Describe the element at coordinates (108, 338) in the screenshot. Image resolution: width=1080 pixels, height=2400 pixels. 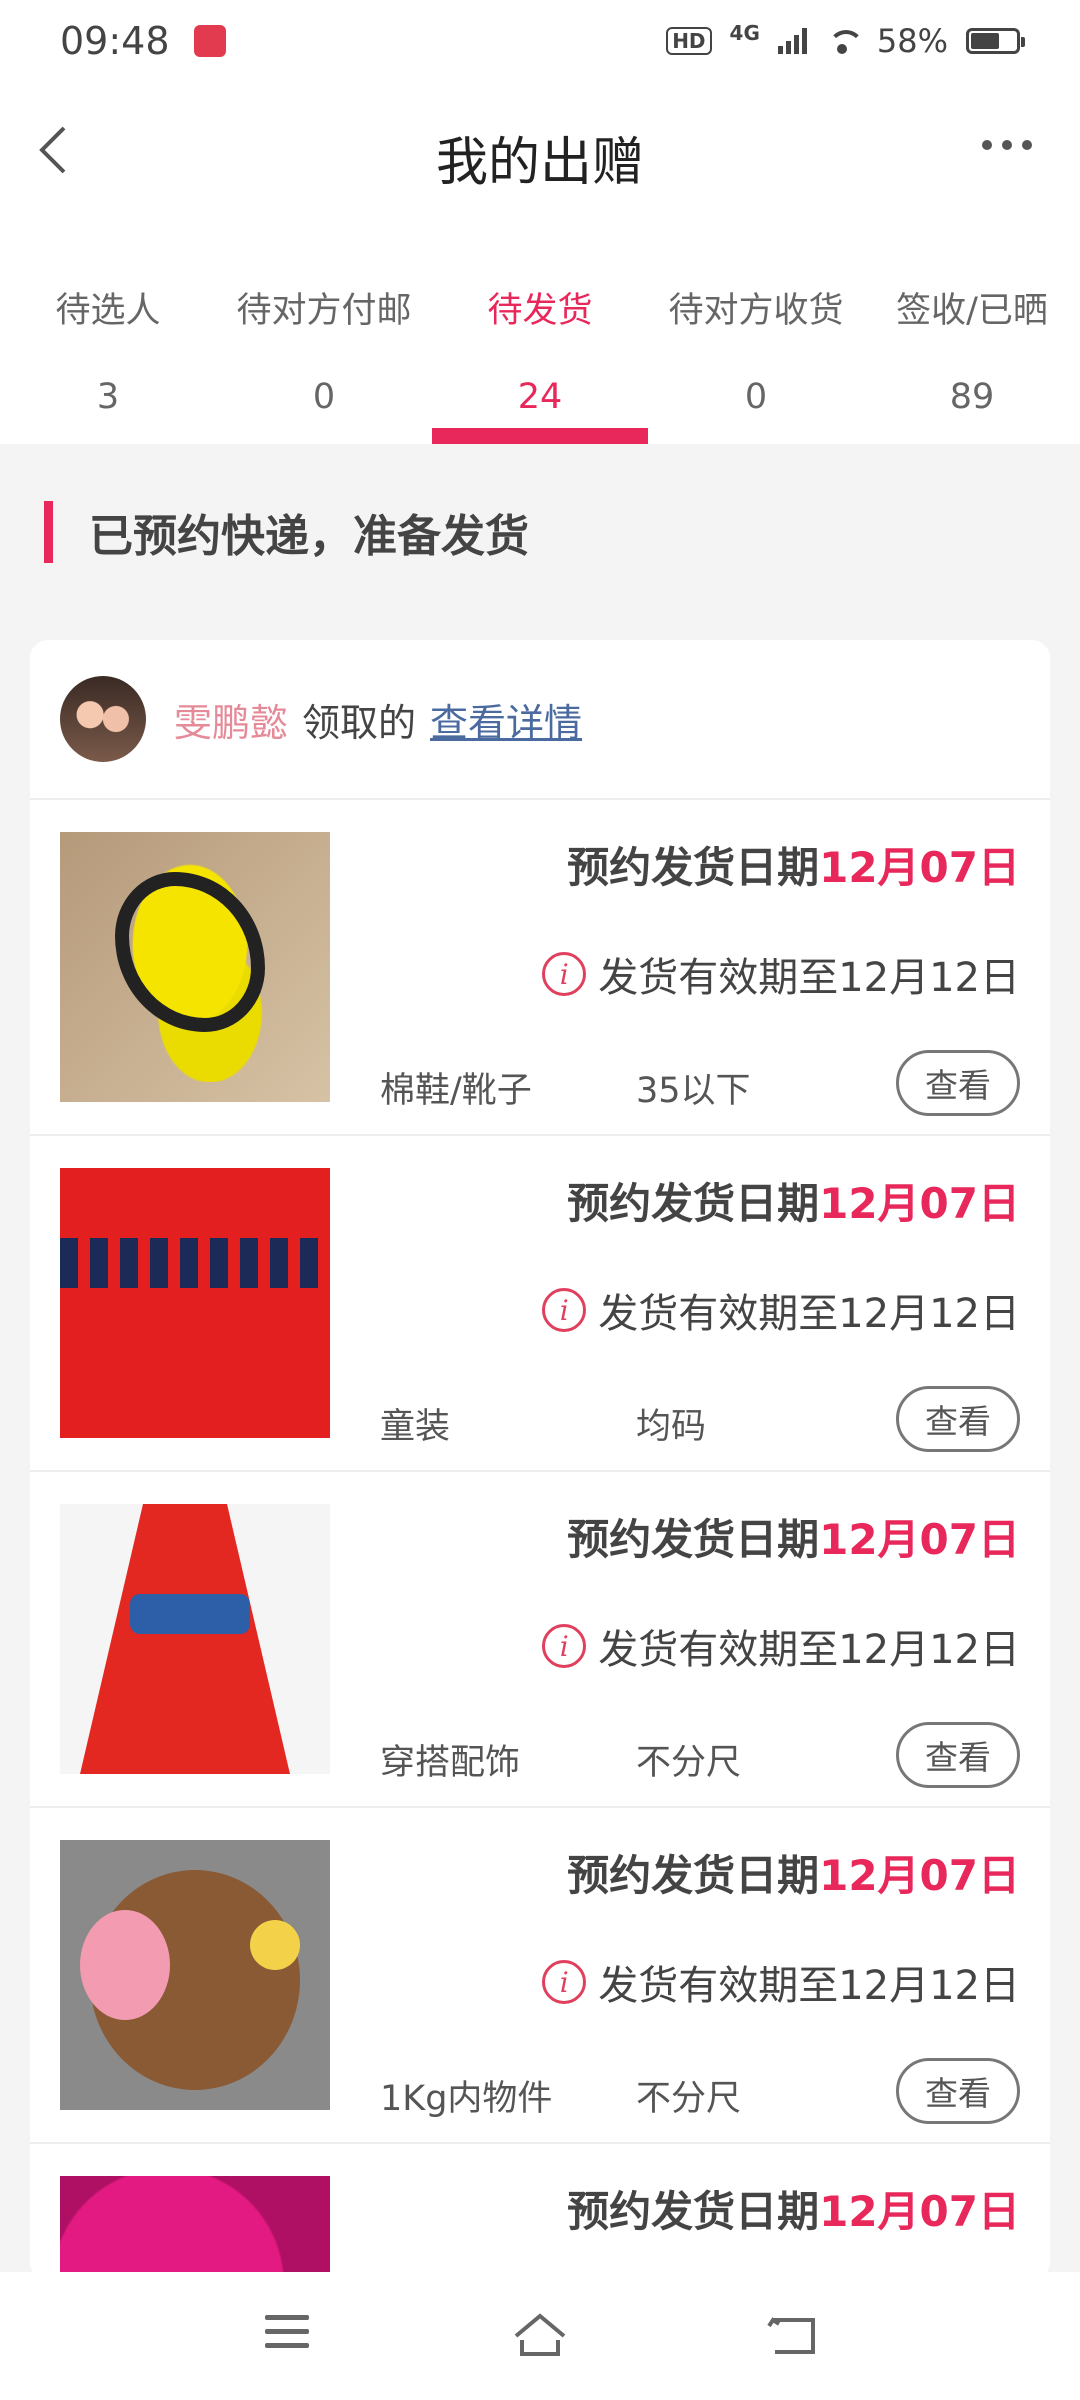
I see `tab-pending-selection: 待选人 3` at that location.